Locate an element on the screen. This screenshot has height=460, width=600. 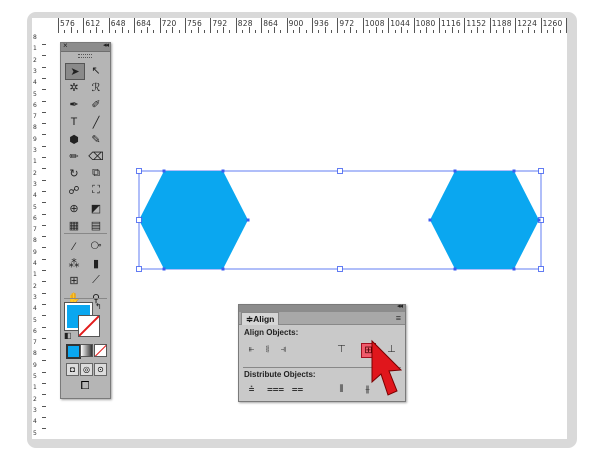
symbol-sprayer-tool-icon: ⁂ is located at coordinates (74, 263).